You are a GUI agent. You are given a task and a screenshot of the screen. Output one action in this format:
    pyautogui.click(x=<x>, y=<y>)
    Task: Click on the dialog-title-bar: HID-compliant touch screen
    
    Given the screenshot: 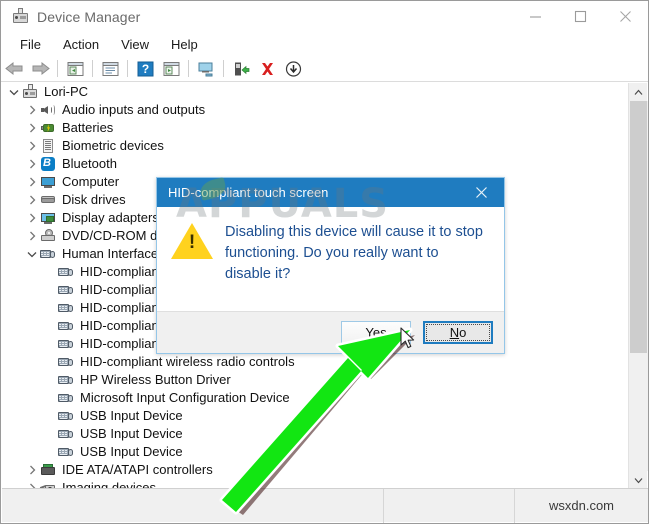 What is the action you would take?
    pyautogui.click(x=330, y=192)
    